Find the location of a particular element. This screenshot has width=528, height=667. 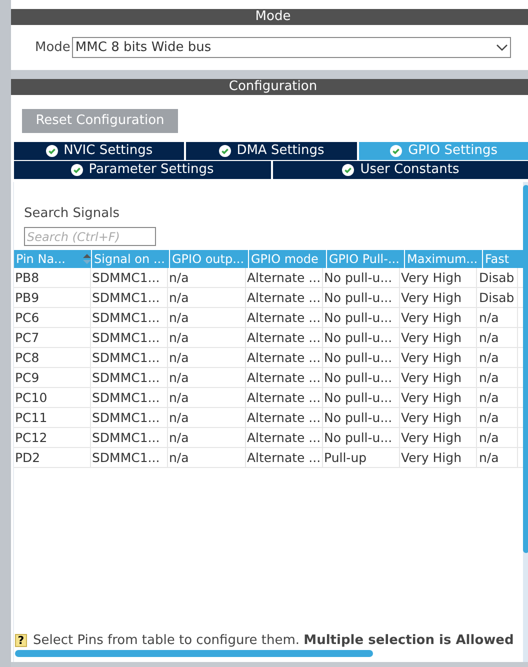

field-label: Mode is located at coordinates (52, 47).